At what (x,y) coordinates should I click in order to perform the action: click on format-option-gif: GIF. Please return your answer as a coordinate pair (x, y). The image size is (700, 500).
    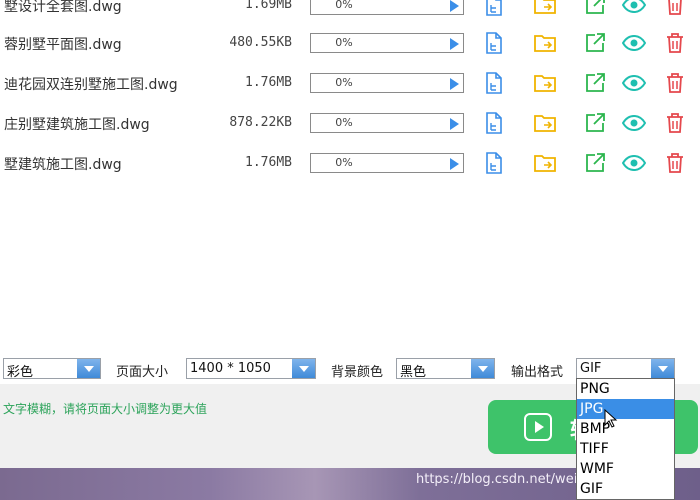
    Looking at the image, I should click on (625, 489).